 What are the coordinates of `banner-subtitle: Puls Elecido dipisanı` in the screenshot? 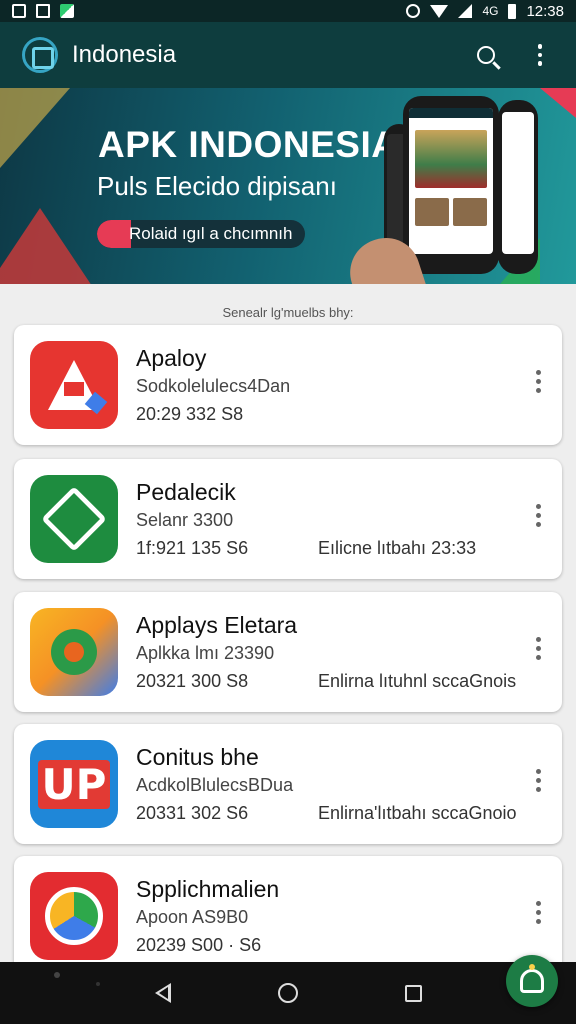 It's located at (217, 186).